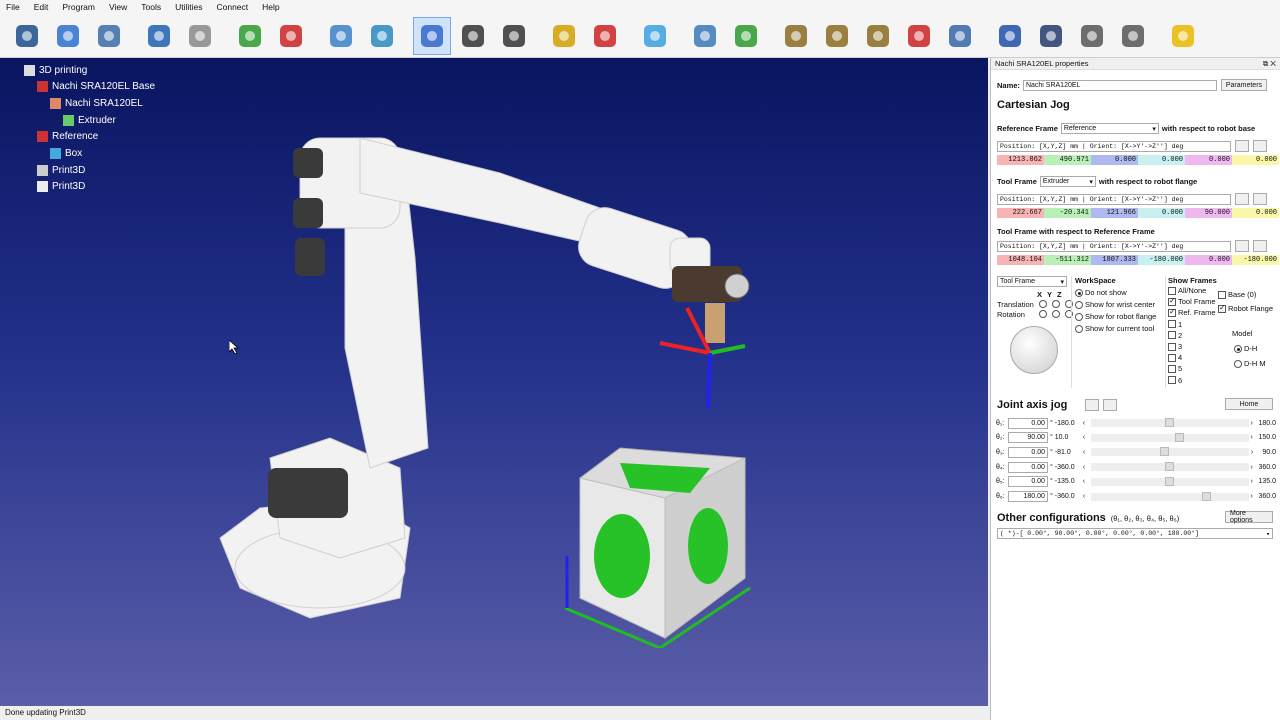 Image resolution: width=1280 pixels, height=720 pixels. Describe the element at coordinates (66, 154) in the screenshot. I see `tree-item: Box` at that location.